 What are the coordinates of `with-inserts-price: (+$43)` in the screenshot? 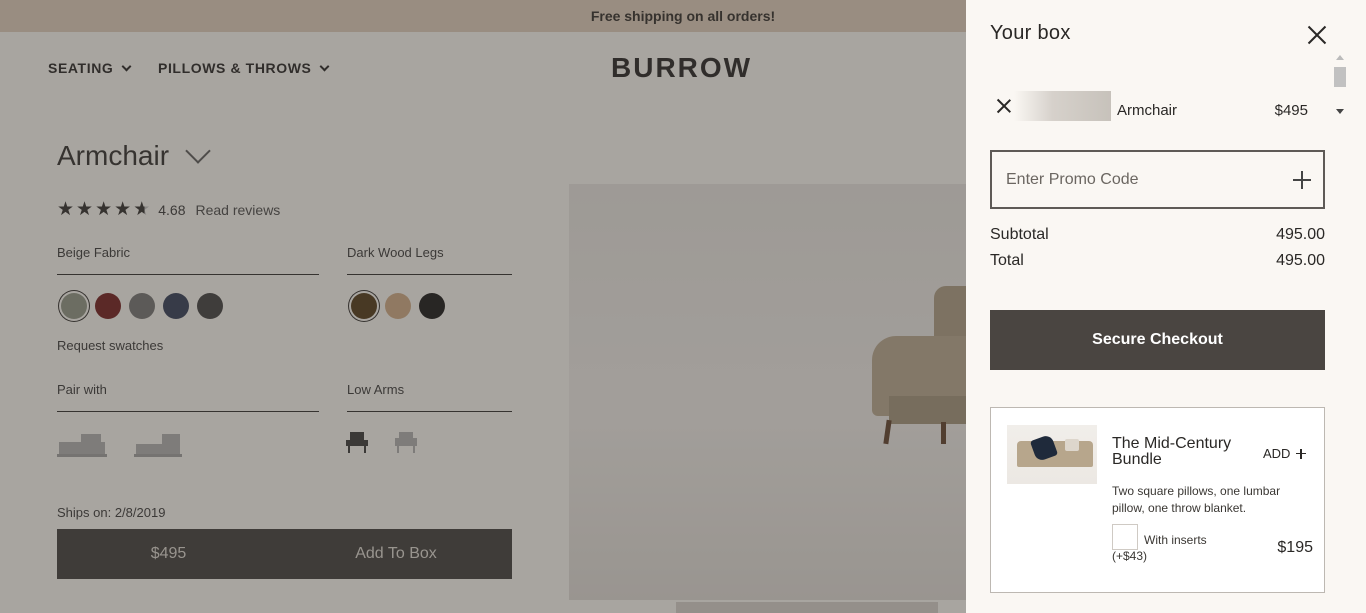 It's located at (1130, 556).